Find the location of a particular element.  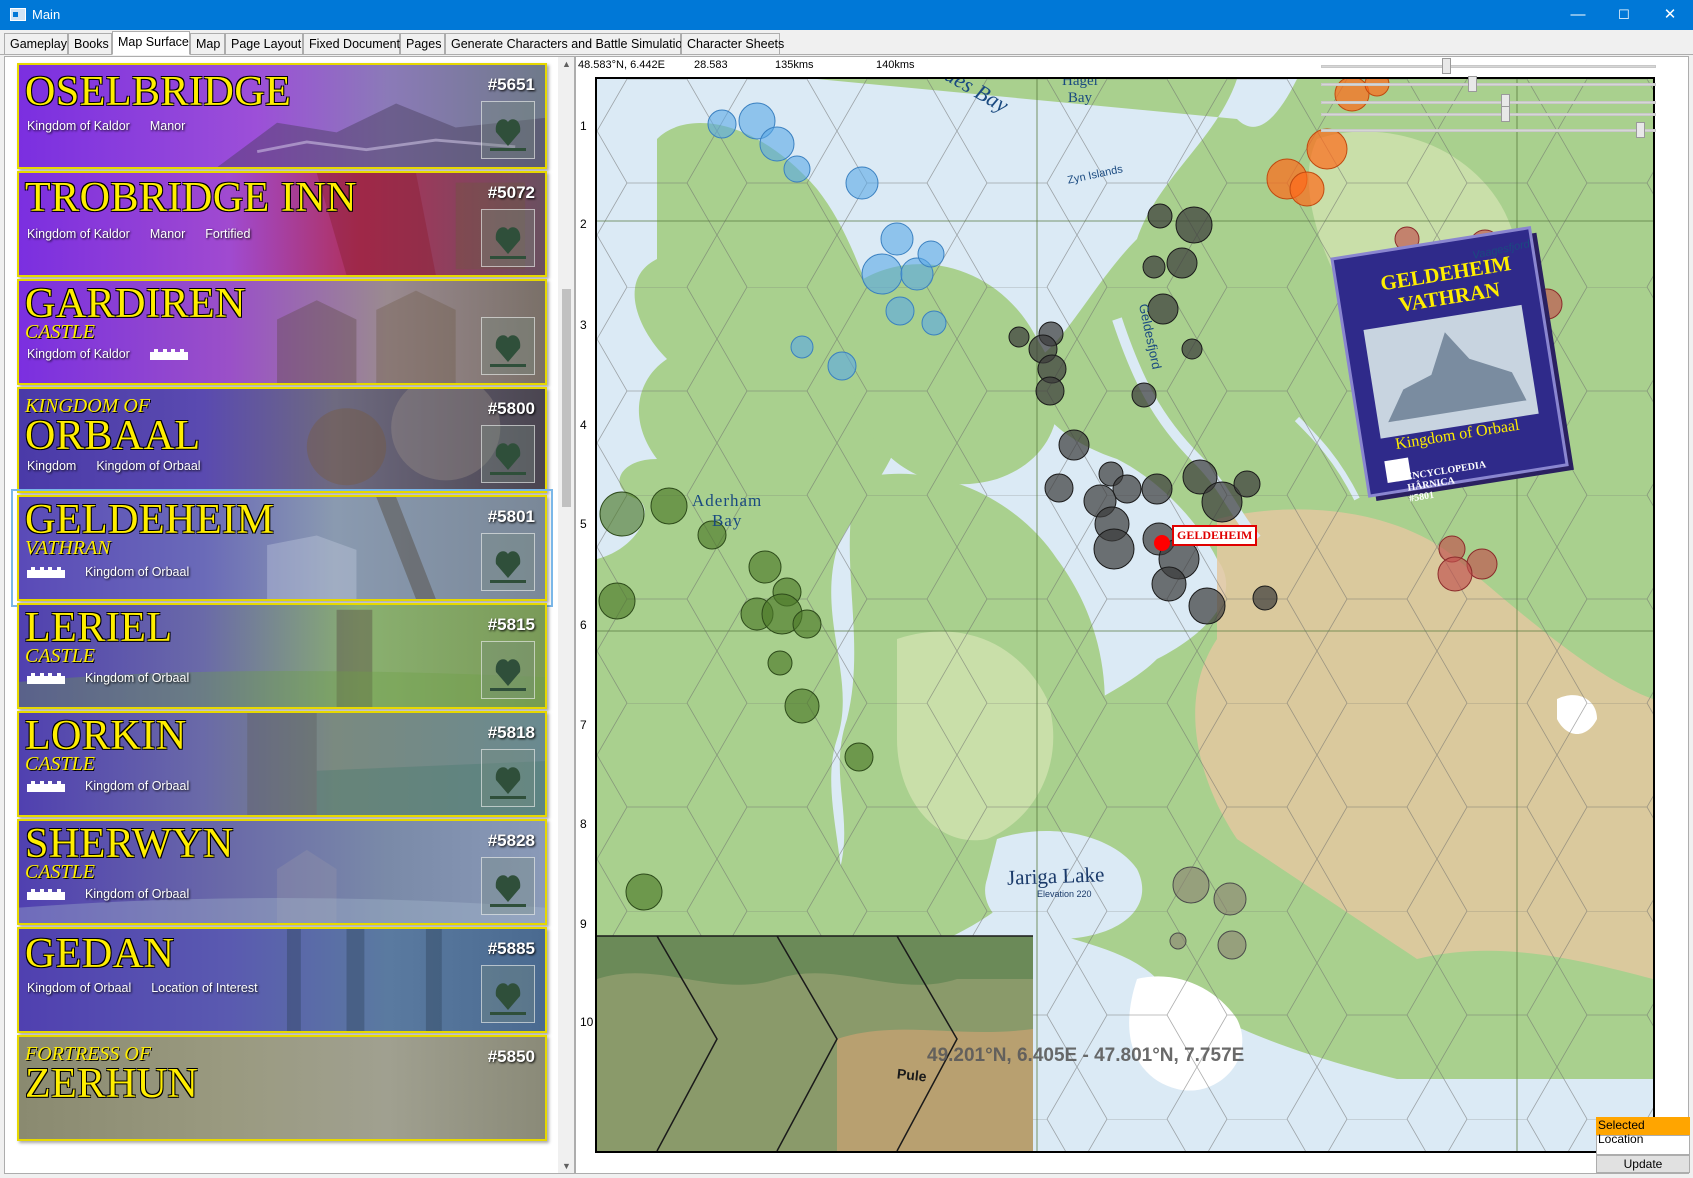

distance-1: 135kms is located at coordinates (794, 65).